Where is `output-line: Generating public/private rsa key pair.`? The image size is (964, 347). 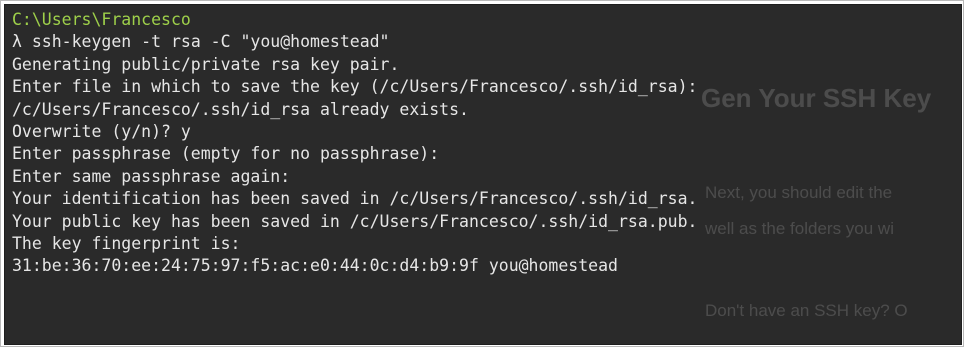 output-line: Generating public/private rsa key pair. is located at coordinates (206, 64).